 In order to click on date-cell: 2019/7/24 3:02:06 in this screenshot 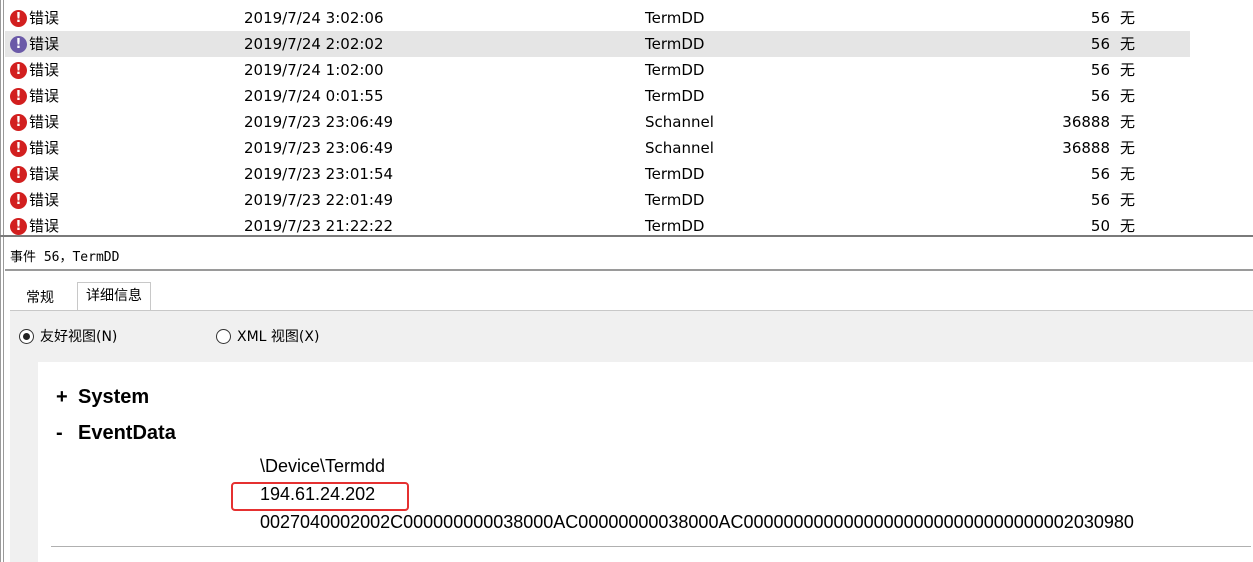, I will do `click(314, 18)`.